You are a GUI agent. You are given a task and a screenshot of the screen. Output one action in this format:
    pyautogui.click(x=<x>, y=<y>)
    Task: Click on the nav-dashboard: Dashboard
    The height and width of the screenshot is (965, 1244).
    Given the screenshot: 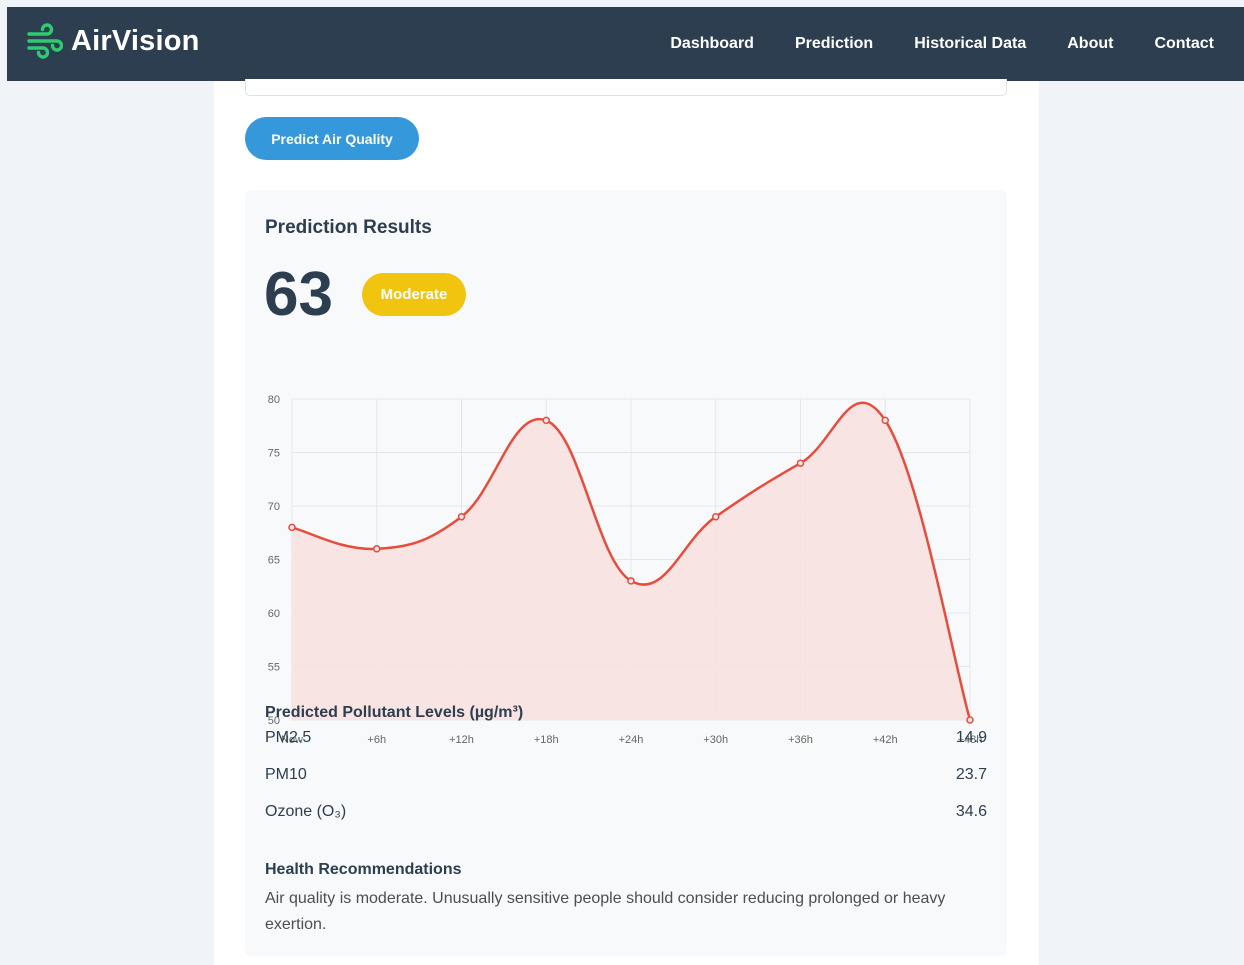 What is the action you would take?
    pyautogui.click(x=712, y=44)
    